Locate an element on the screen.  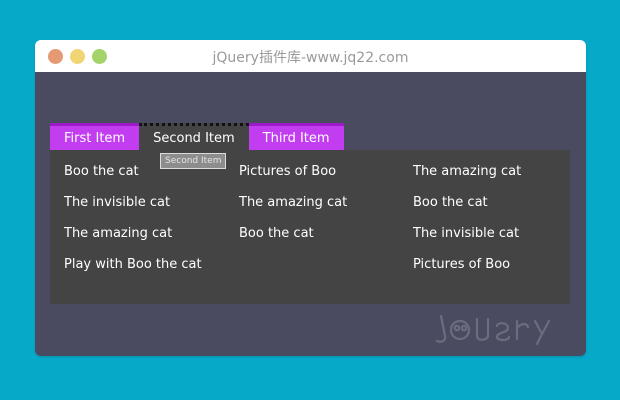
tab-first-item: First Item is located at coordinates (95, 136).